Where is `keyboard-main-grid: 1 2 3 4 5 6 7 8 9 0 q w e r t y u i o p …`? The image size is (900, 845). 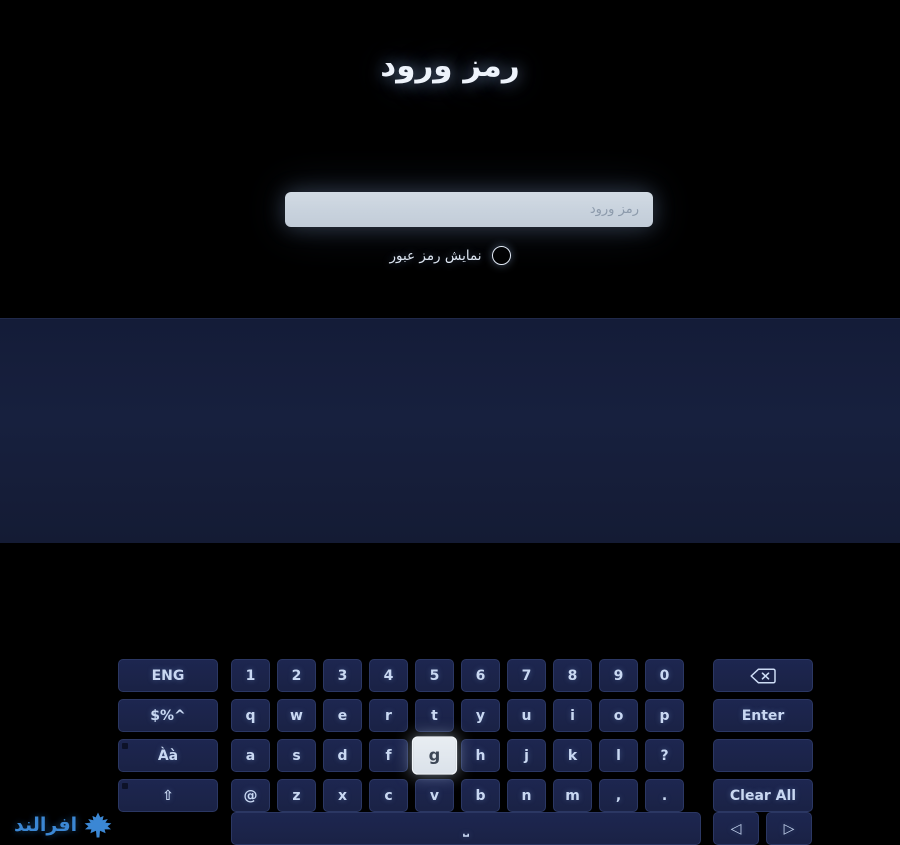
keyboard-main-grid: 1 2 3 4 5 6 7 8 9 0 q w e r t y u i o p … is located at coordinates (457, 735).